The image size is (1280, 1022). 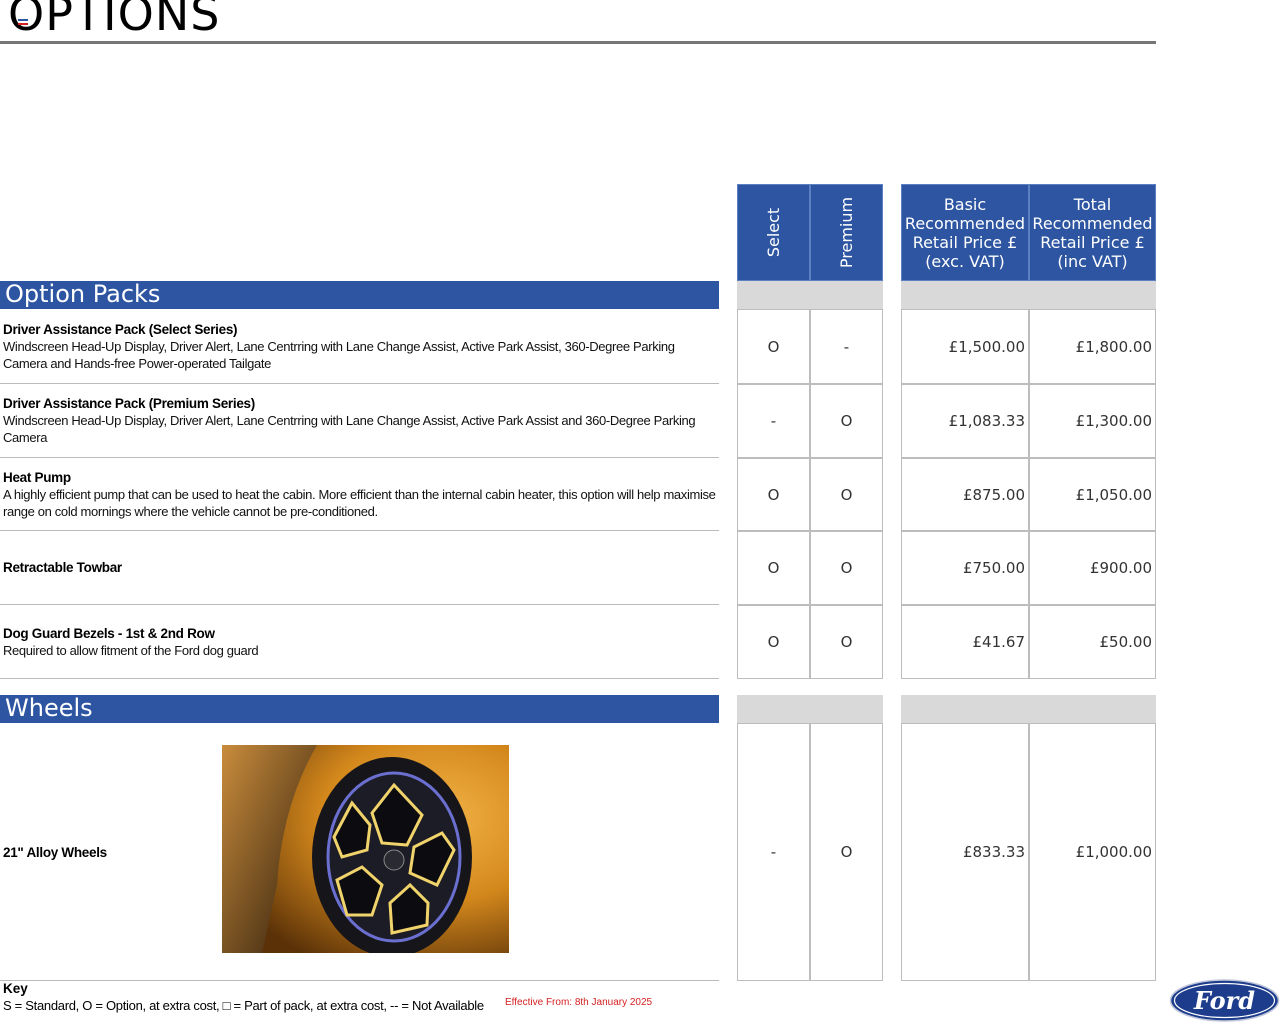 I want to click on key-title: Key, so click(x=15, y=988).